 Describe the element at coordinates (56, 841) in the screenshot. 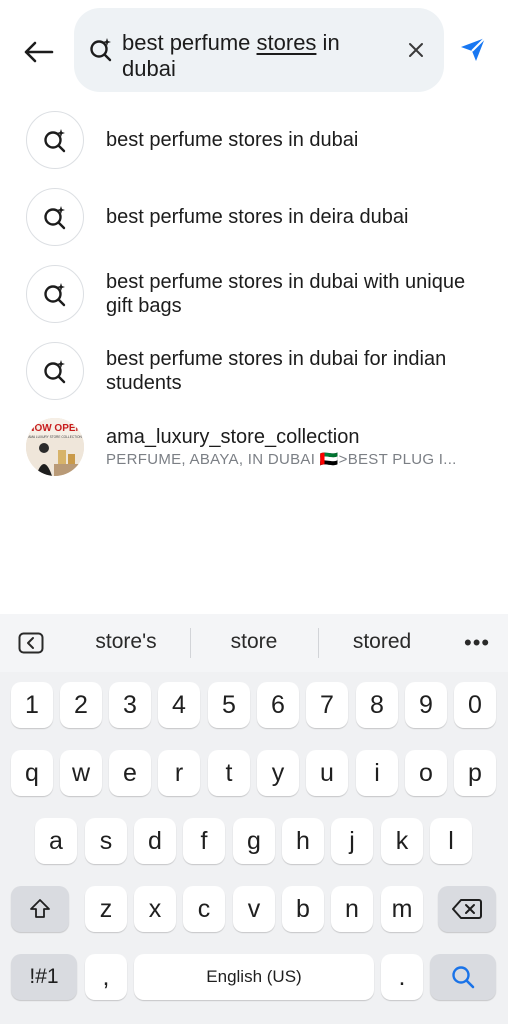

I see `key-a: a` at that location.